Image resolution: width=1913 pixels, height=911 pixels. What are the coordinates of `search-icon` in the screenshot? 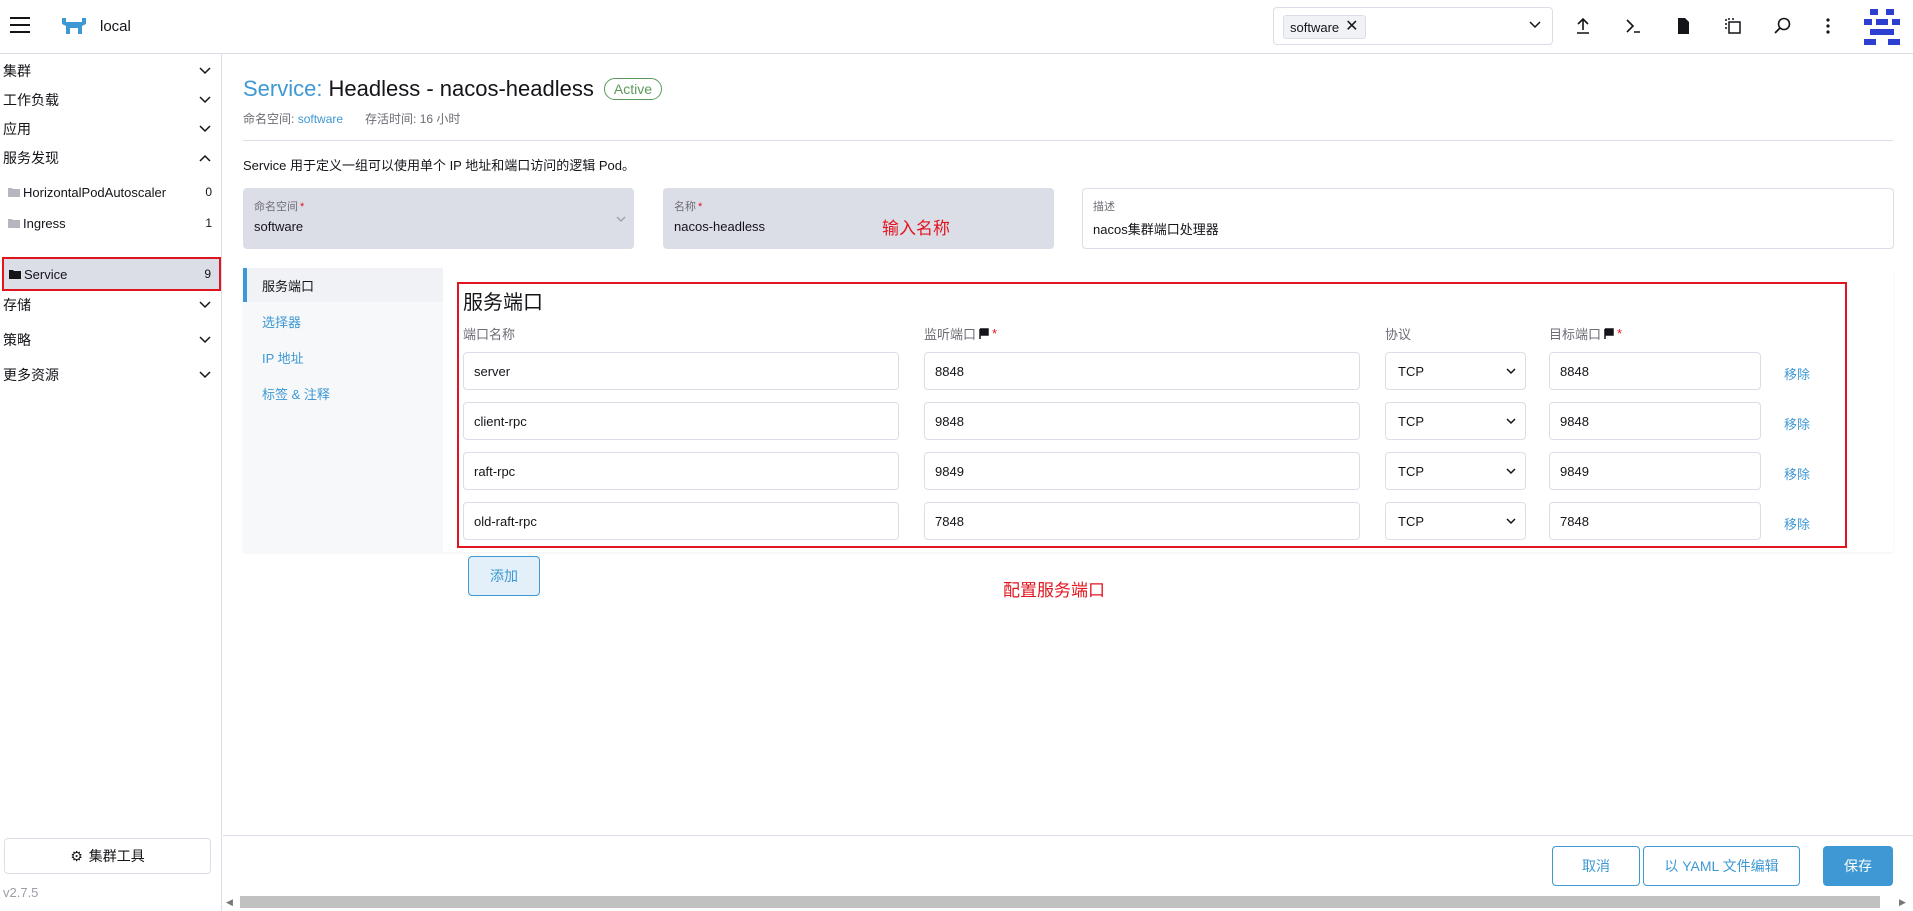 It's located at (1783, 26).